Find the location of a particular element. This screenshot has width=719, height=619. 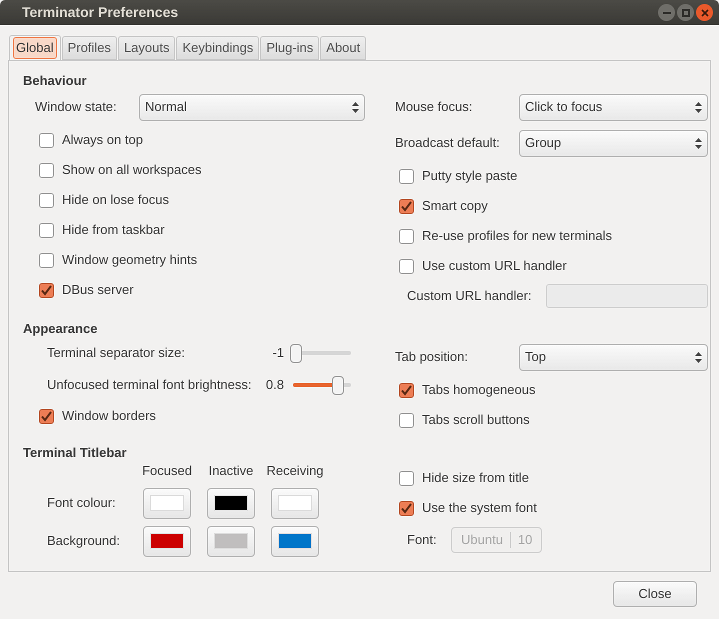

slider-label: Unfocused terminal font brightness: is located at coordinates (149, 385).